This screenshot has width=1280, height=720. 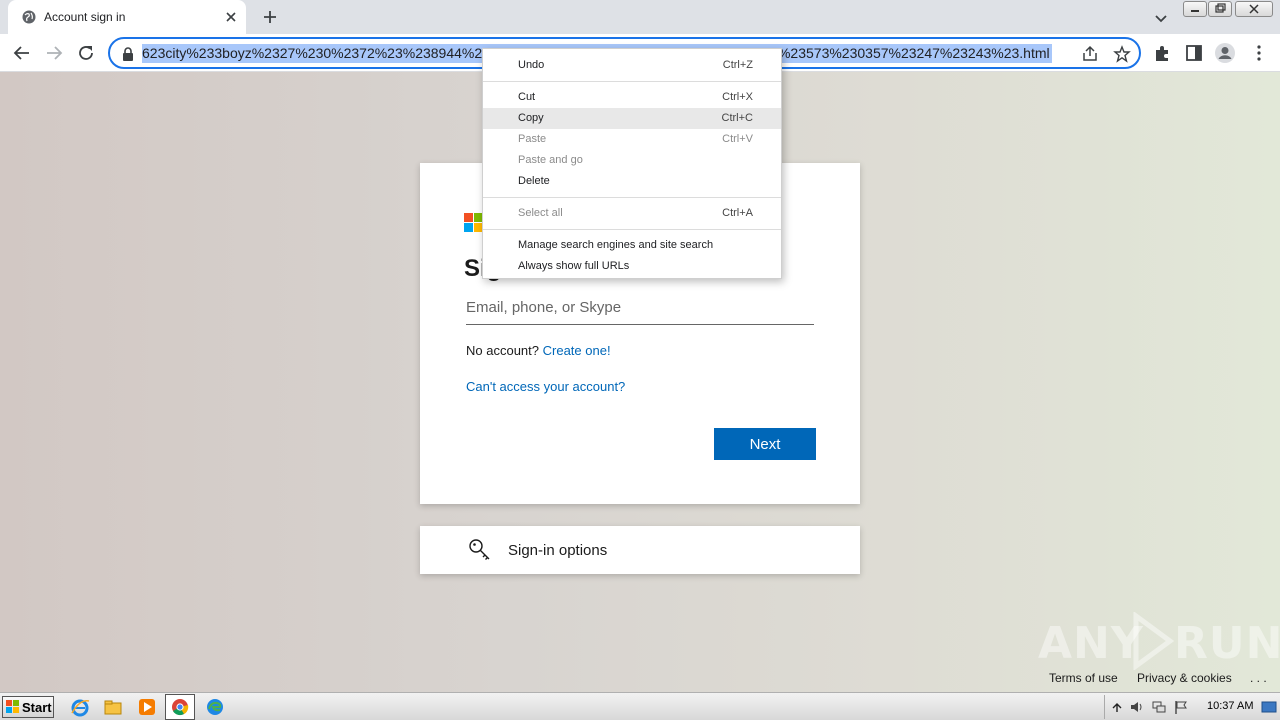 What do you see at coordinates (632, 181) in the screenshot?
I see `menu-item-delete: Delete` at bounding box center [632, 181].